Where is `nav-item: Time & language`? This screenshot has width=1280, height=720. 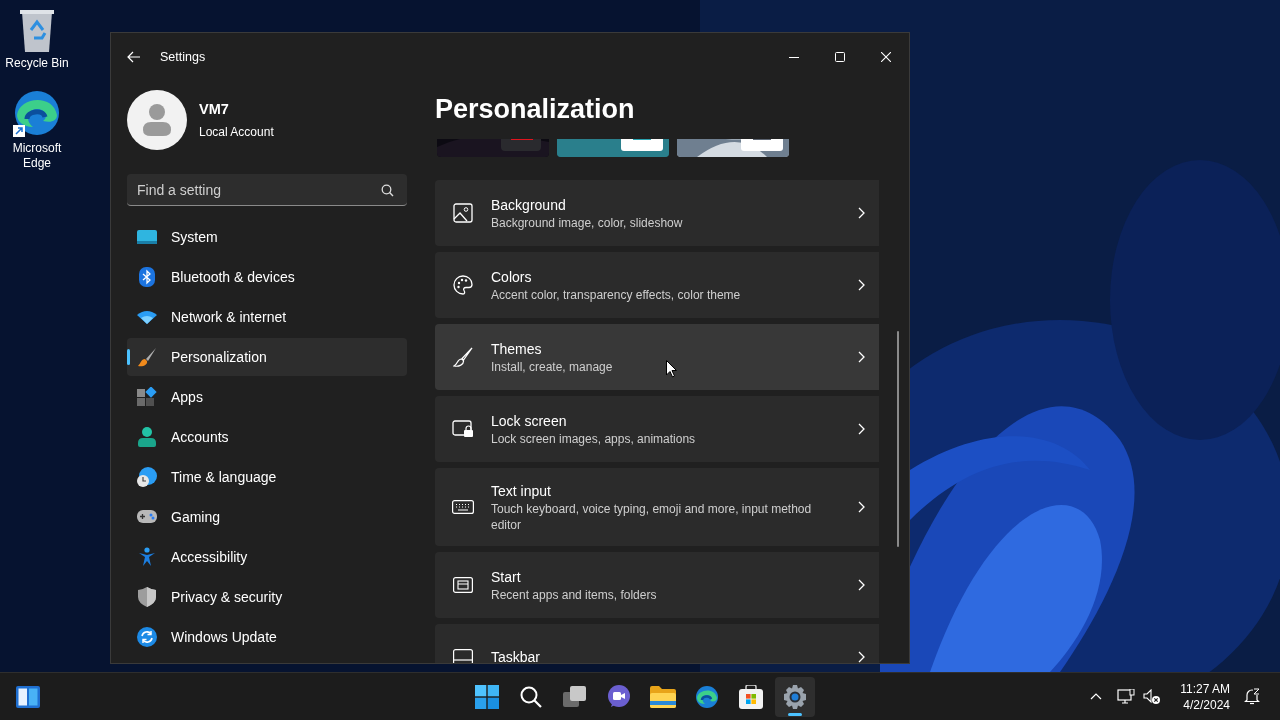 nav-item: Time & language is located at coordinates (267, 477).